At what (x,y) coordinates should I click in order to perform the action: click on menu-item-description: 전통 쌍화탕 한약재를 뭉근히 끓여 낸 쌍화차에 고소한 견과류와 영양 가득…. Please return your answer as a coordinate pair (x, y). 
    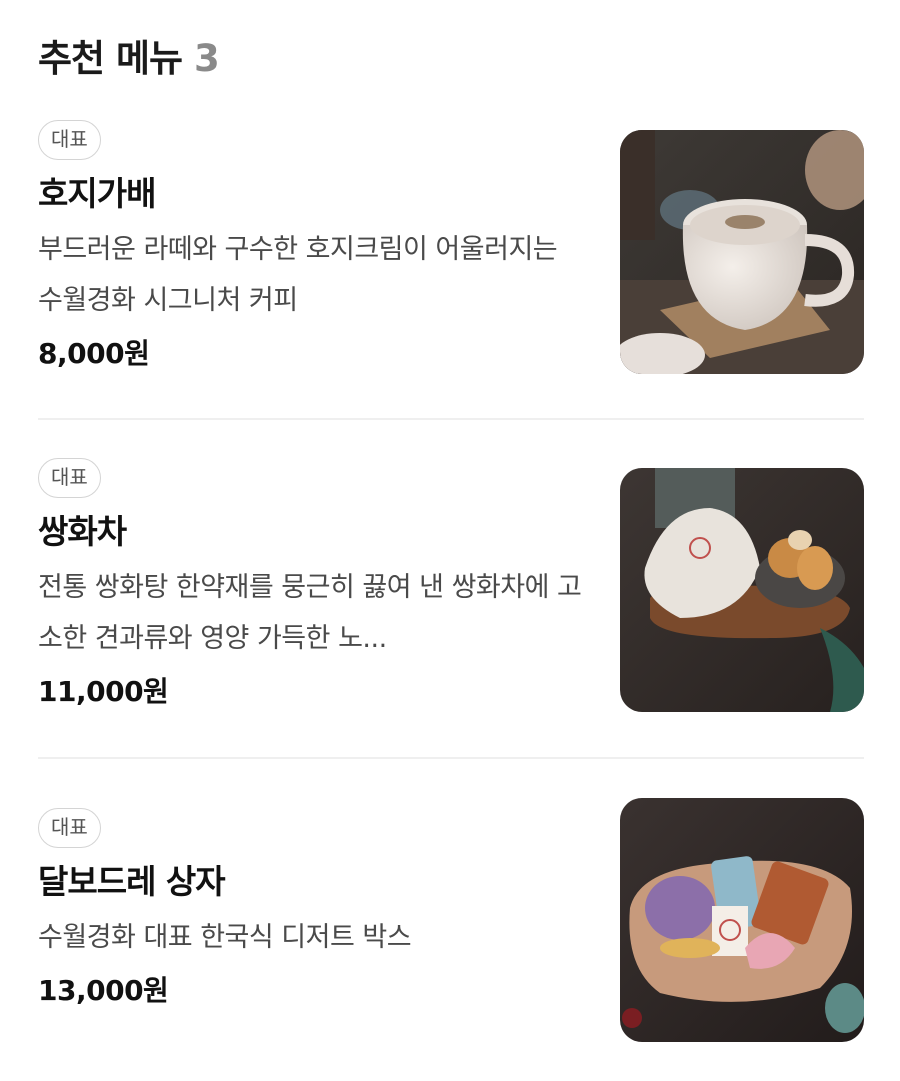
    Looking at the image, I should click on (310, 613).